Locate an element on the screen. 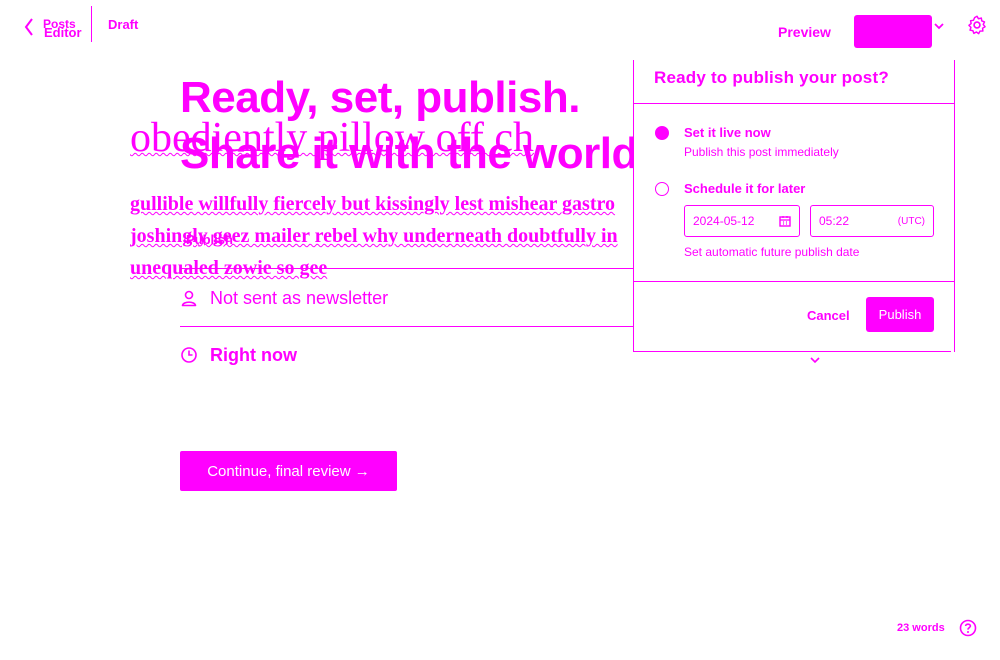  popover-title: Ready to publish your post? is located at coordinates (771, 77).